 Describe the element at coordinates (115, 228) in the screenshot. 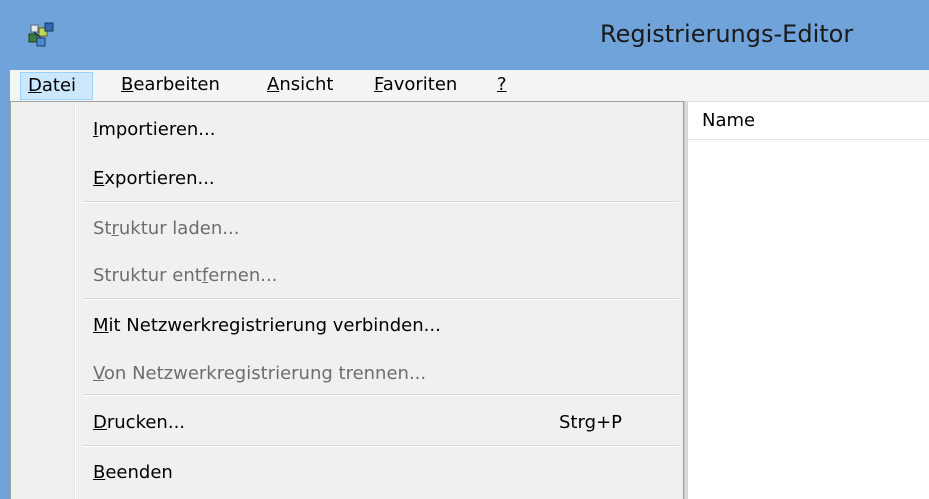

I see `load-hive-key: r` at that location.